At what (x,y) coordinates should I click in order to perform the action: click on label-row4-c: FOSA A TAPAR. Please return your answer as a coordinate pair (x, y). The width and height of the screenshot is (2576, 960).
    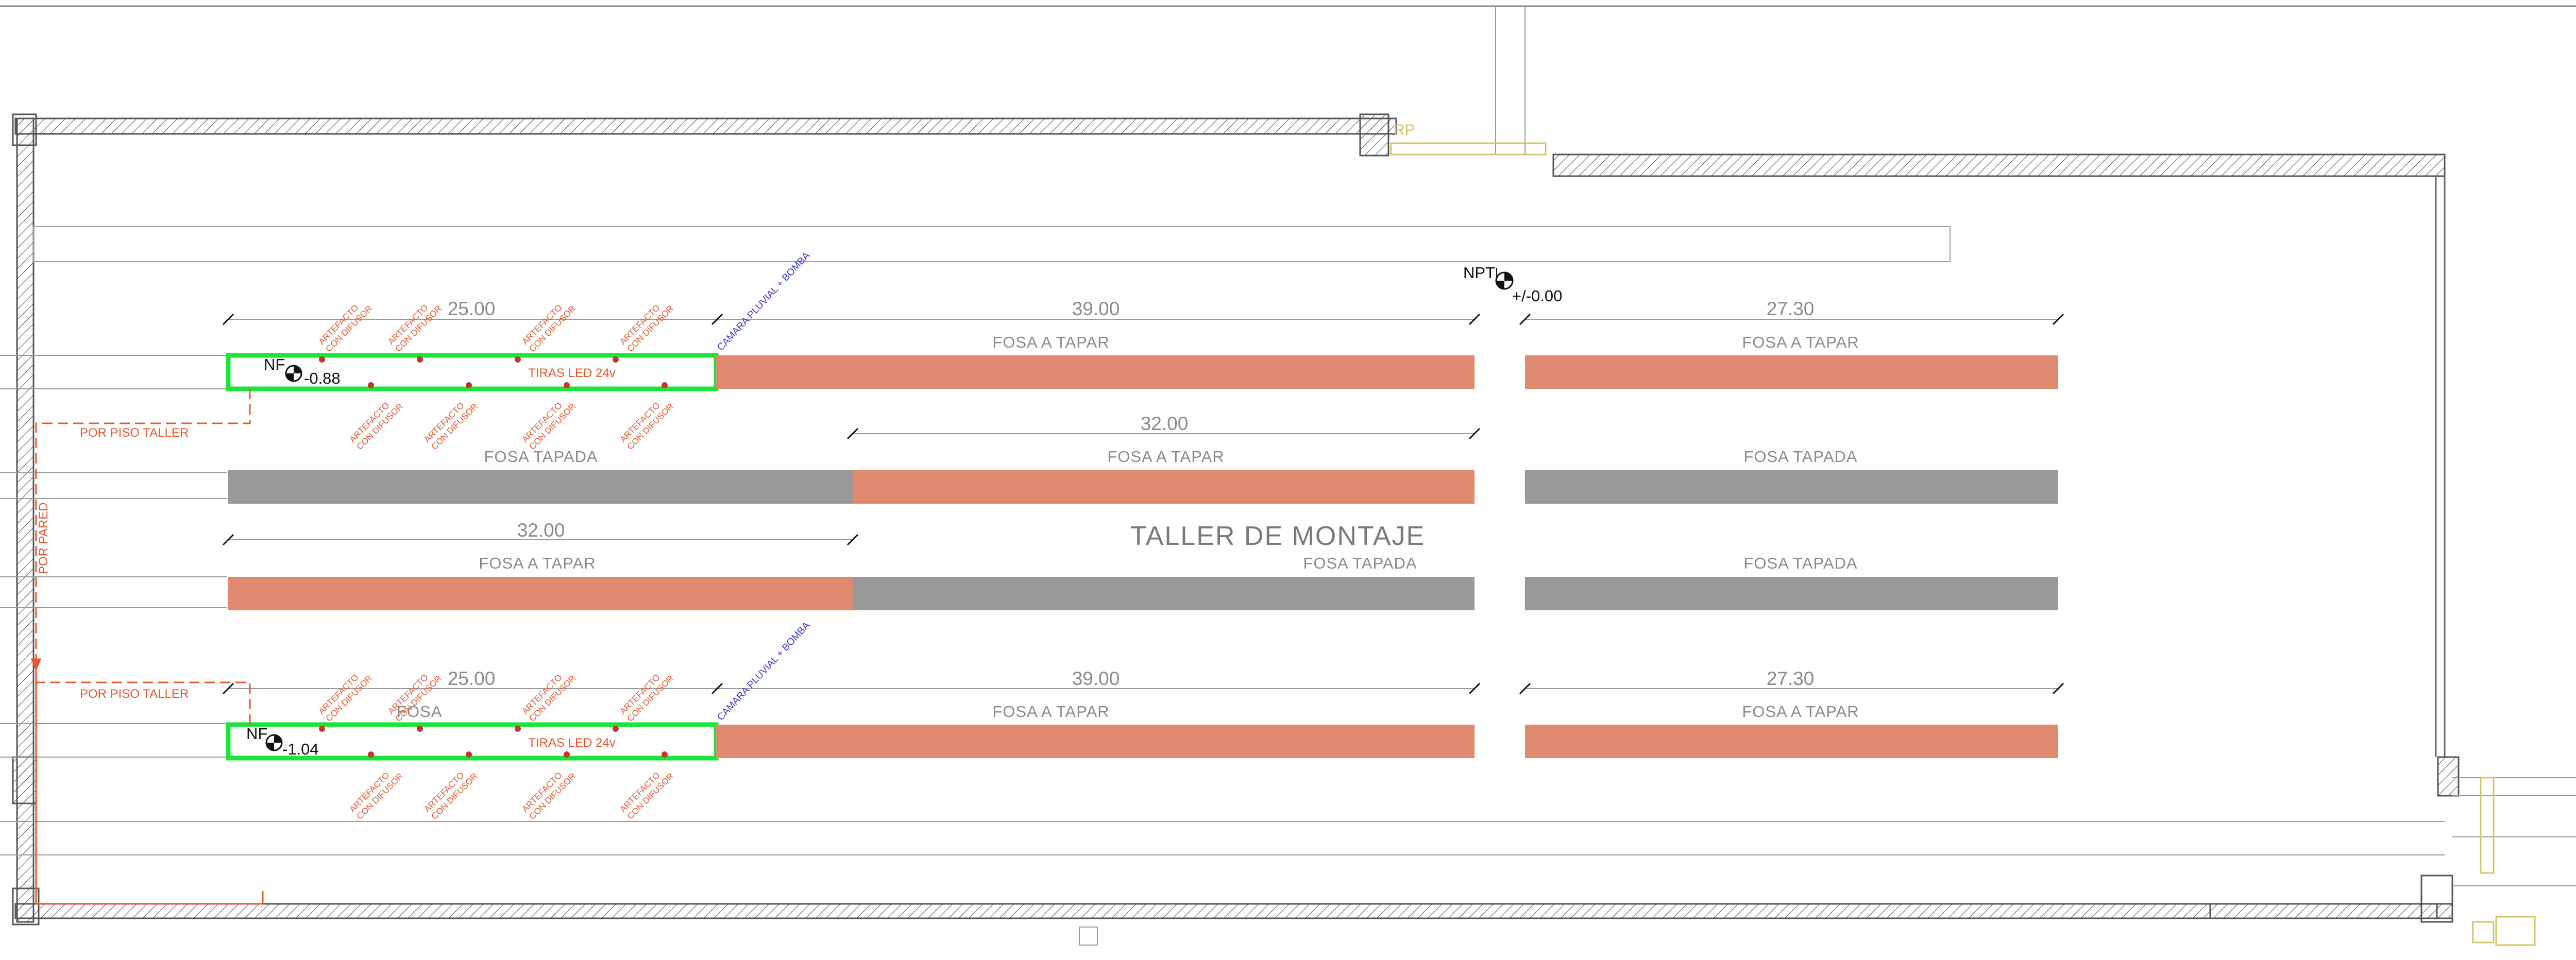
    Looking at the image, I should click on (1800, 711).